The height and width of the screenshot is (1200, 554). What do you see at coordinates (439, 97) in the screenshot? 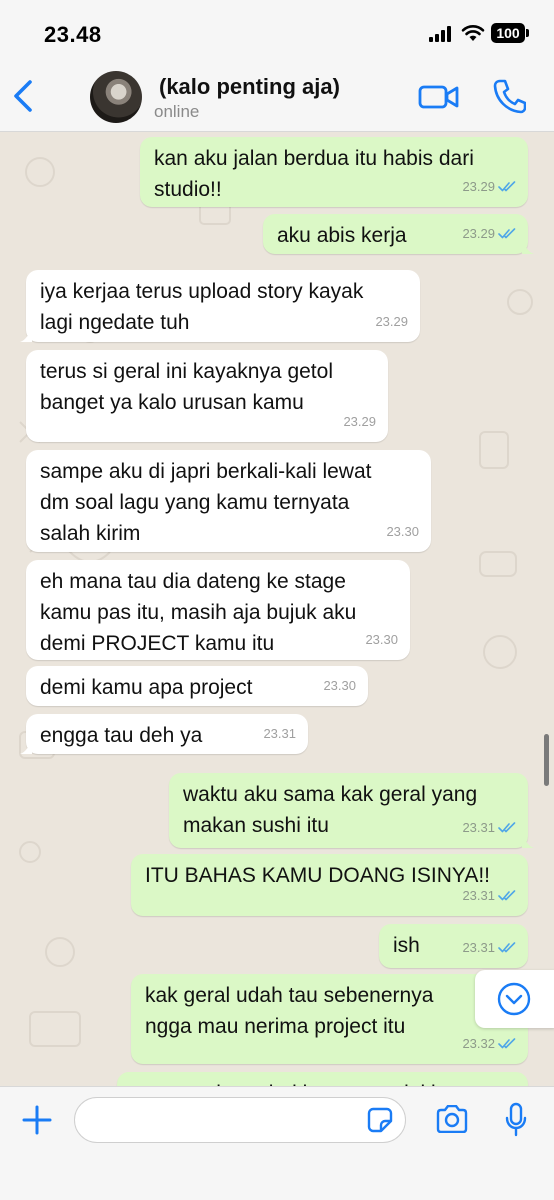
I see `video-call-icon` at bounding box center [439, 97].